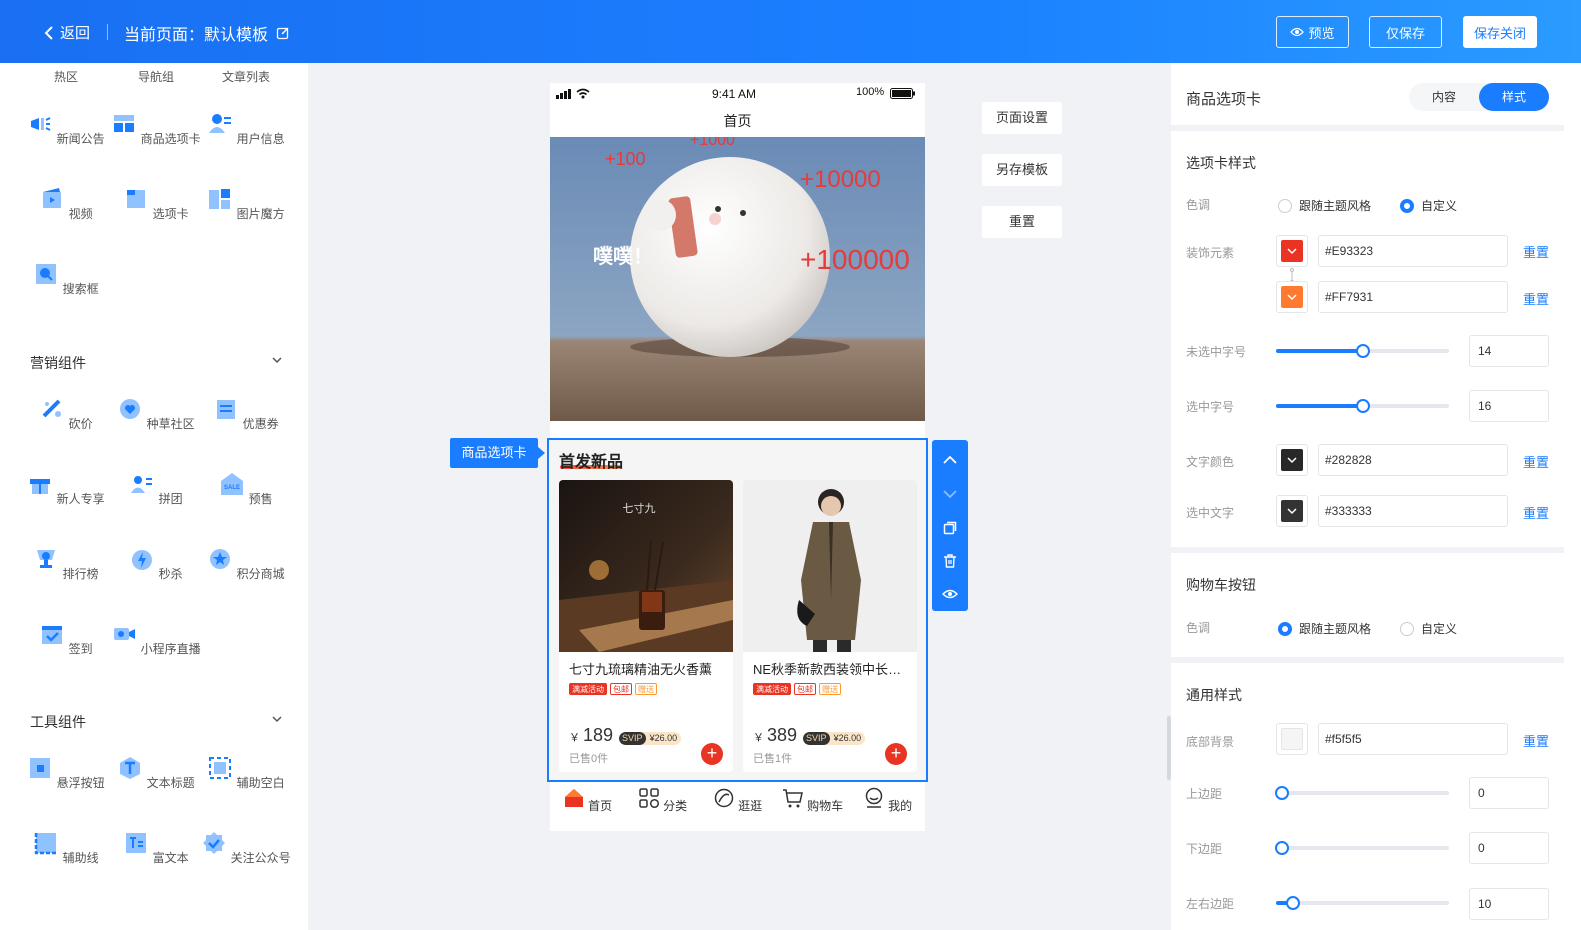 The image size is (1581, 930). I want to click on decor-color1-reset: 重置, so click(1536, 251).